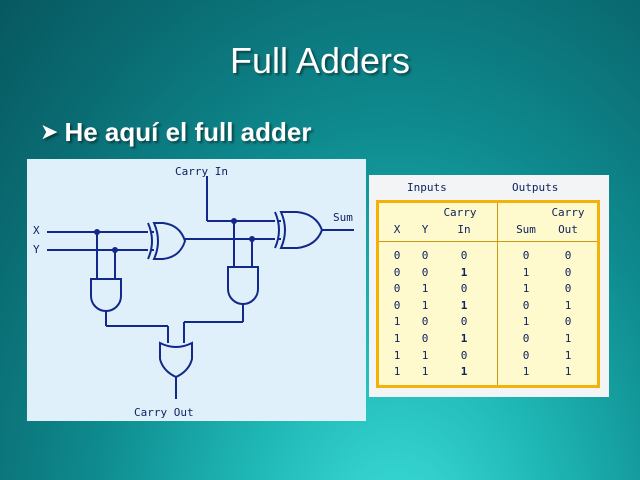 The image size is (640, 480). What do you see at coordinates (201, 171) in the screenshot?
I see `label-carry-in: Carry In` at bounding box center [201, 171].